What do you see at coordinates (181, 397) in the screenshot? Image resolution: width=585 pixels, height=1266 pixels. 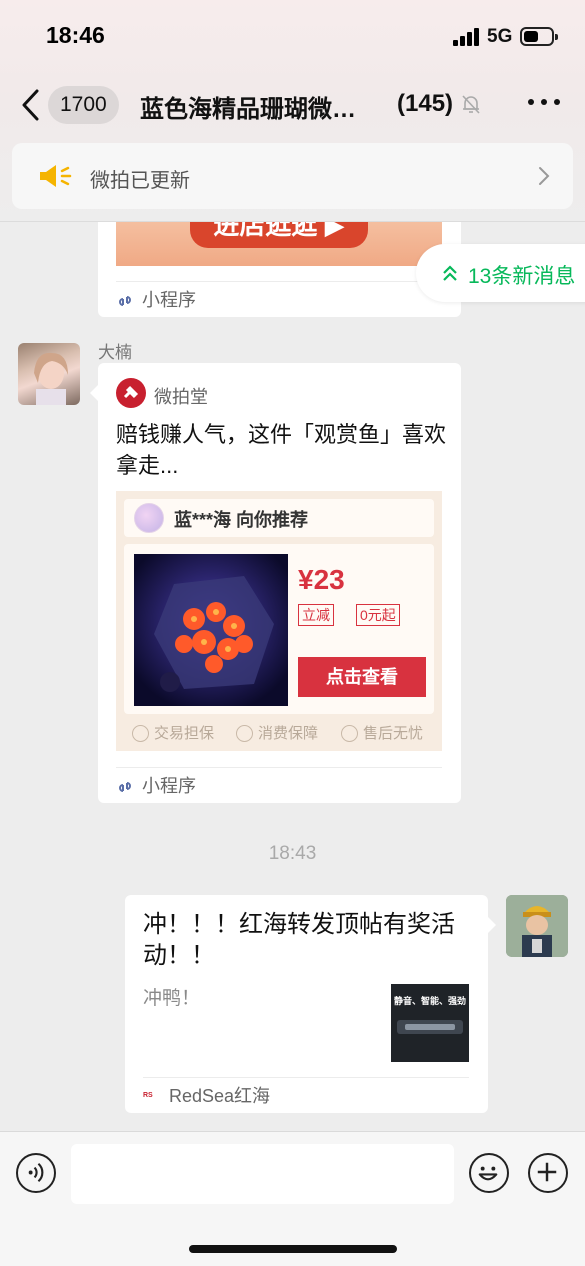 I see `source-name: 微拍堂` at bounding box center [181, 397].